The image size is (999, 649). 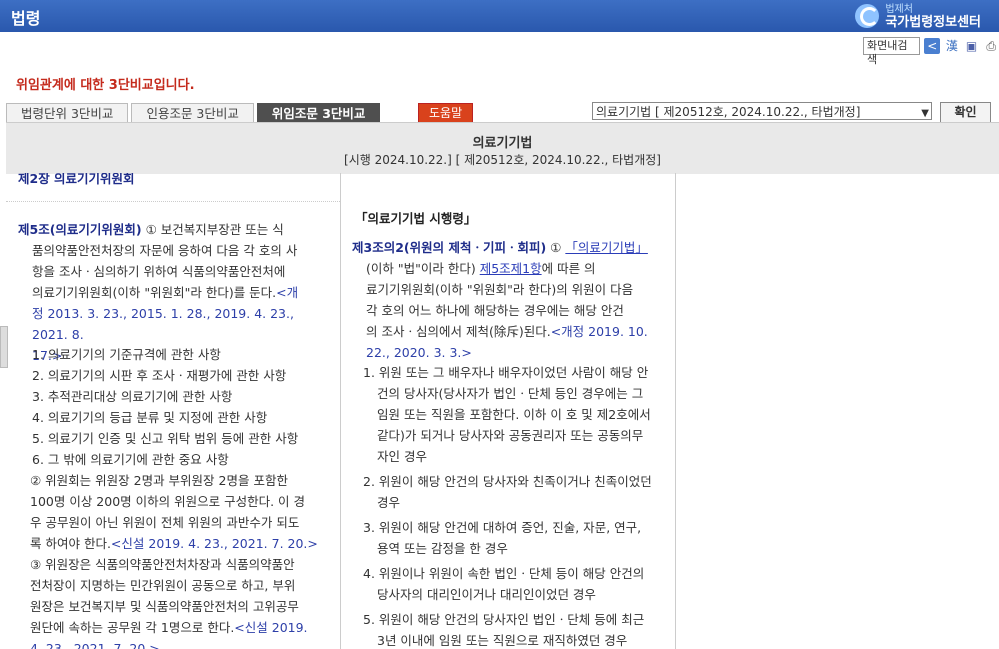 I want to click on amend-note: <신설 2019., so click(x=271, y=627).